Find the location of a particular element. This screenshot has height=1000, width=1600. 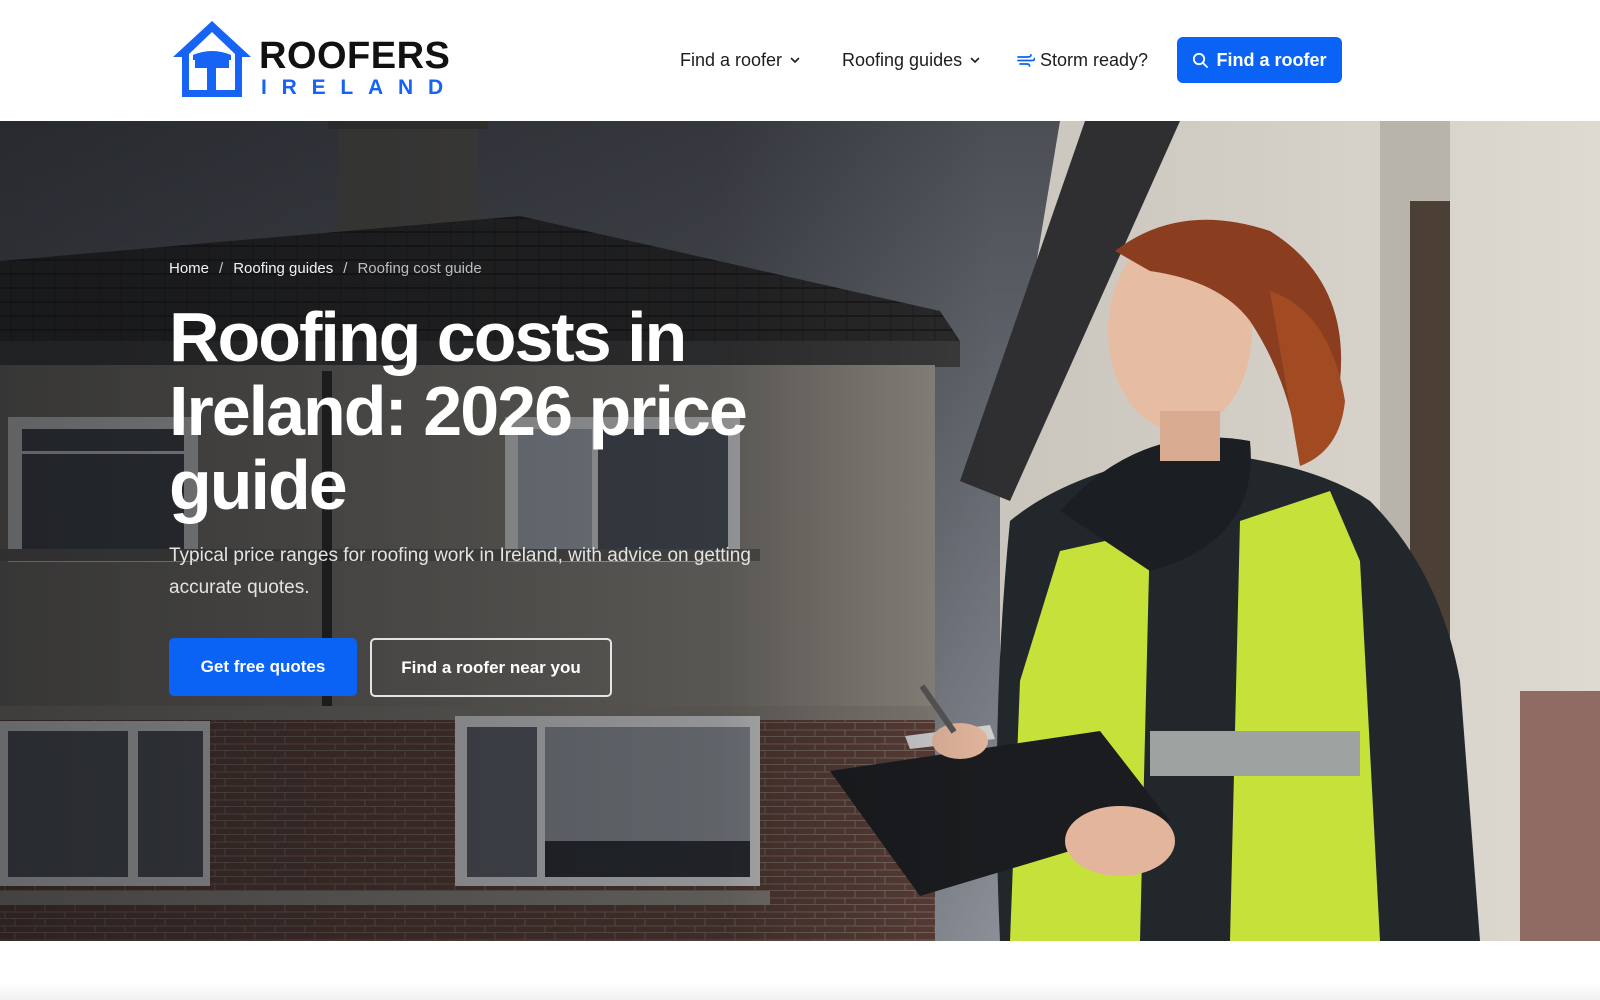

content-start-strip is located at coordinates (800, 970).